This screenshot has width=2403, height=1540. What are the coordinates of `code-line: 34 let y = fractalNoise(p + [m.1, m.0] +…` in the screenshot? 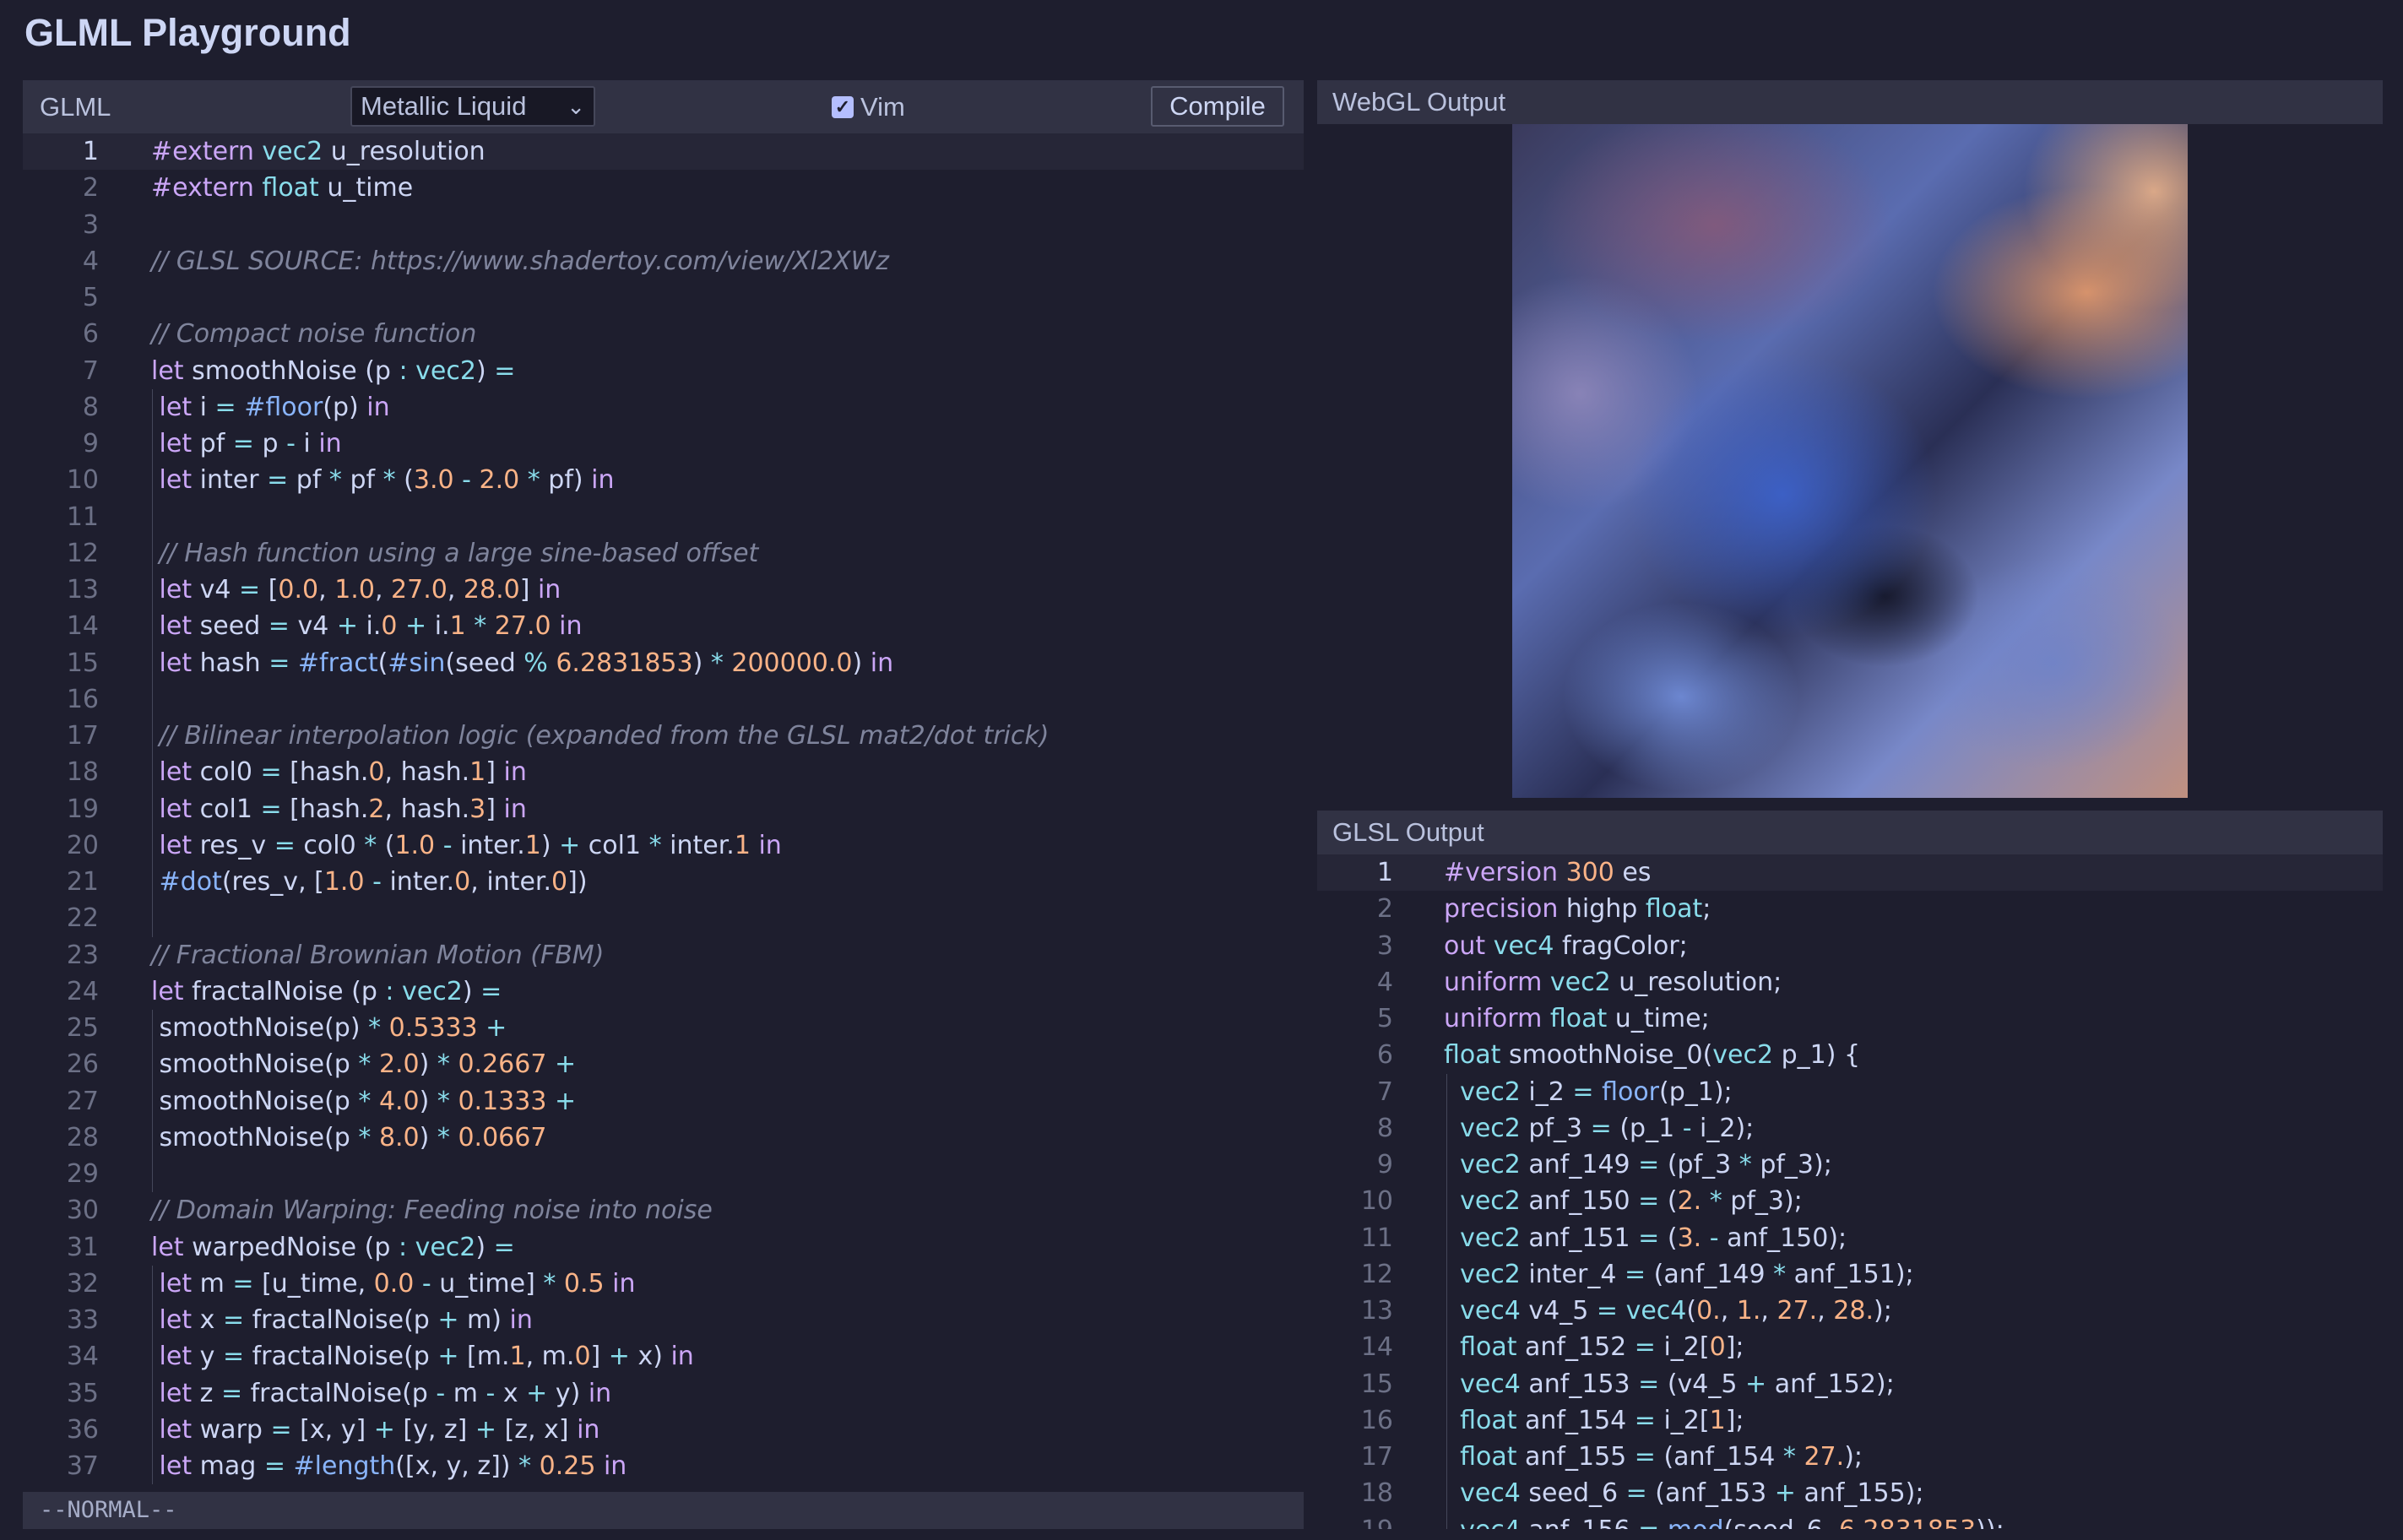 It's located at (663, 1356).